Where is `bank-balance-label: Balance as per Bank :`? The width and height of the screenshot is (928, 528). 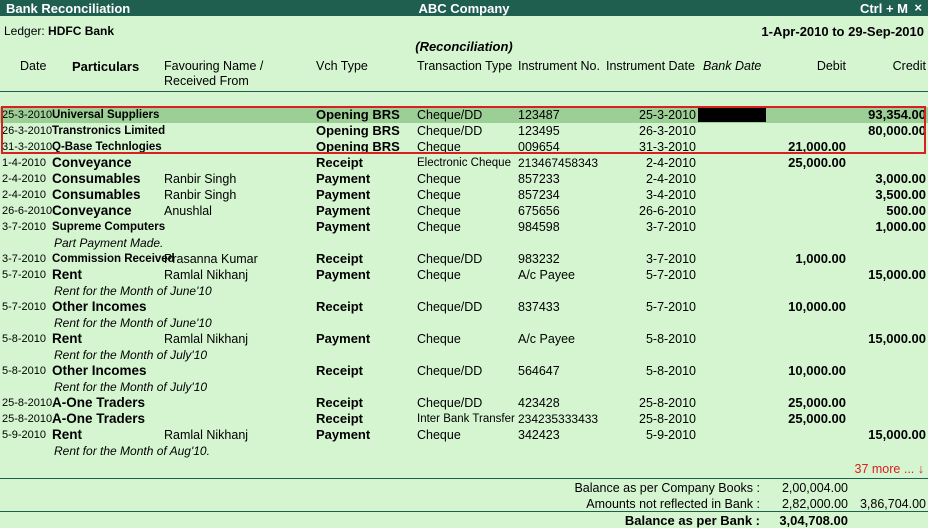
bank-balance-label: Balance as per Bank : is located at coordinates (692, 520).